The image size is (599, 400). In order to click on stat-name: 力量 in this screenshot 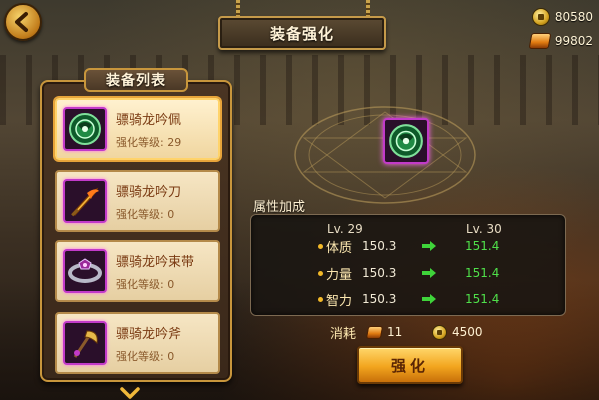, I will do `click(339, 275)`.